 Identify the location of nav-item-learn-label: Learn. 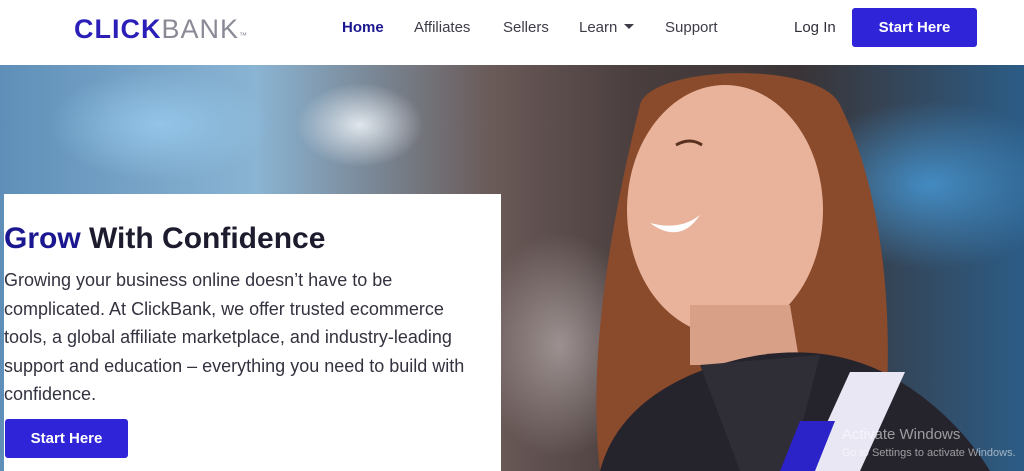
(598, 27).